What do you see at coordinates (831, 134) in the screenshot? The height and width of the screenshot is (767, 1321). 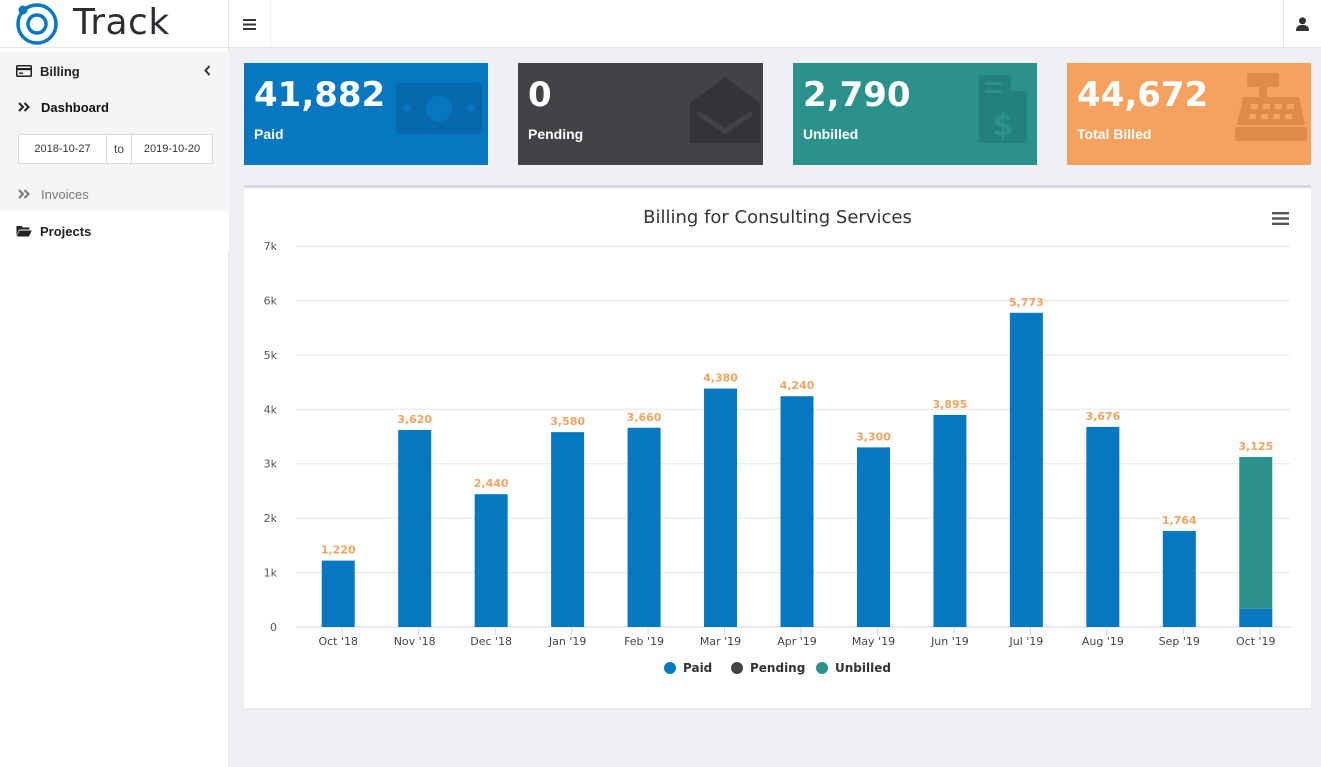 I see `stat-label: Unbilled` at bounding box center [831, 134].